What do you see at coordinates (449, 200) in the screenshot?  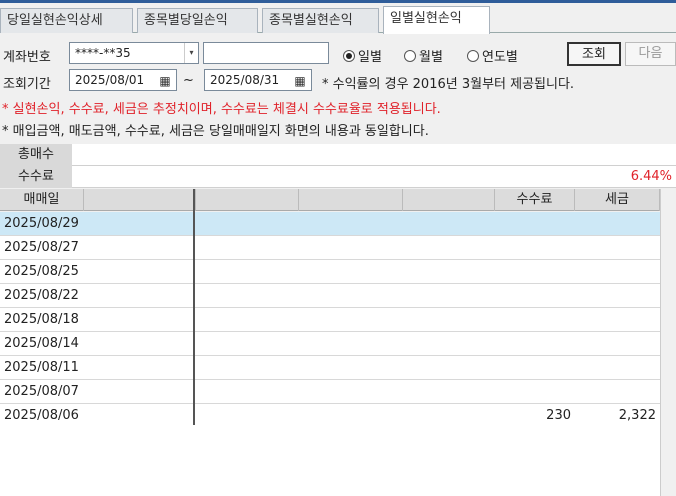 I see `col-yield` at bounding box center [449, 200].